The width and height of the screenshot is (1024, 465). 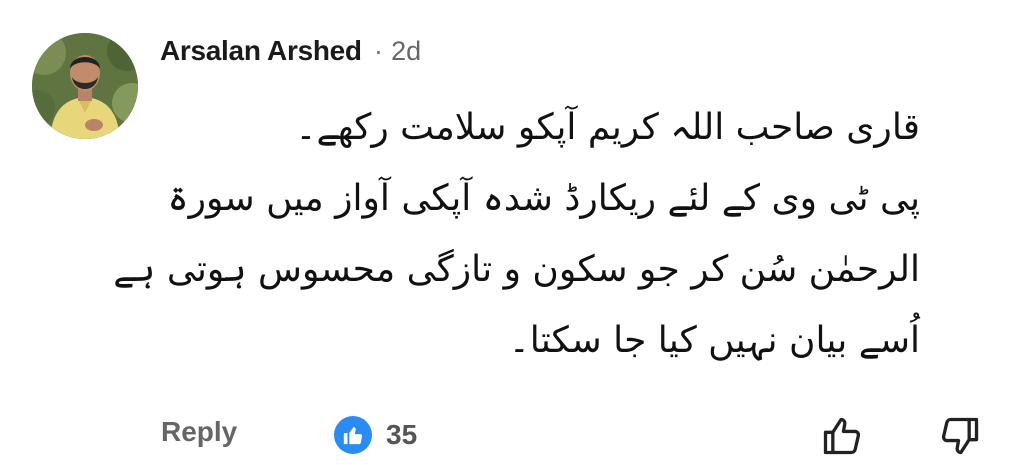 What do you see at coordinates (512, 435) in the screenshot?
I see `comment-actions: Reply 35` at bounding box center [512, 435].